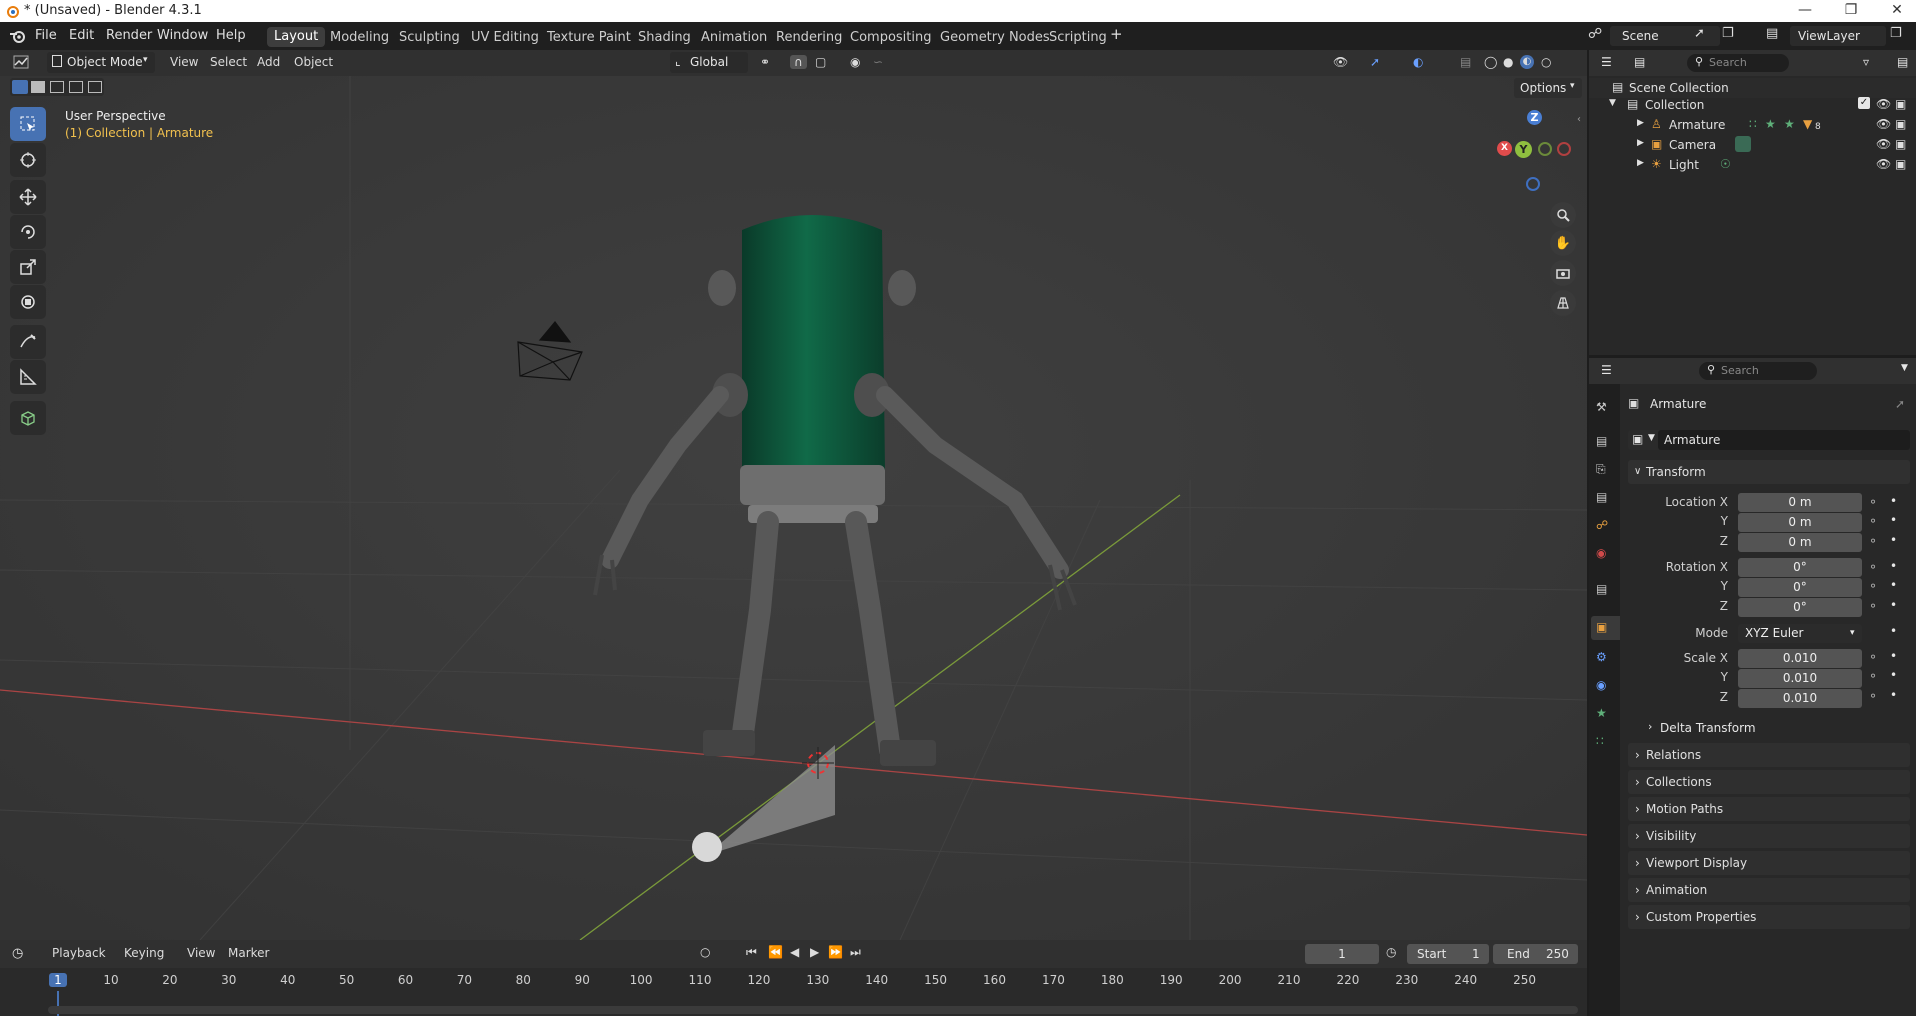  What do you see at coordinates (814, 952) in the screenshot?
I see `play-icon: ▶` at bounding box center [814, 952].